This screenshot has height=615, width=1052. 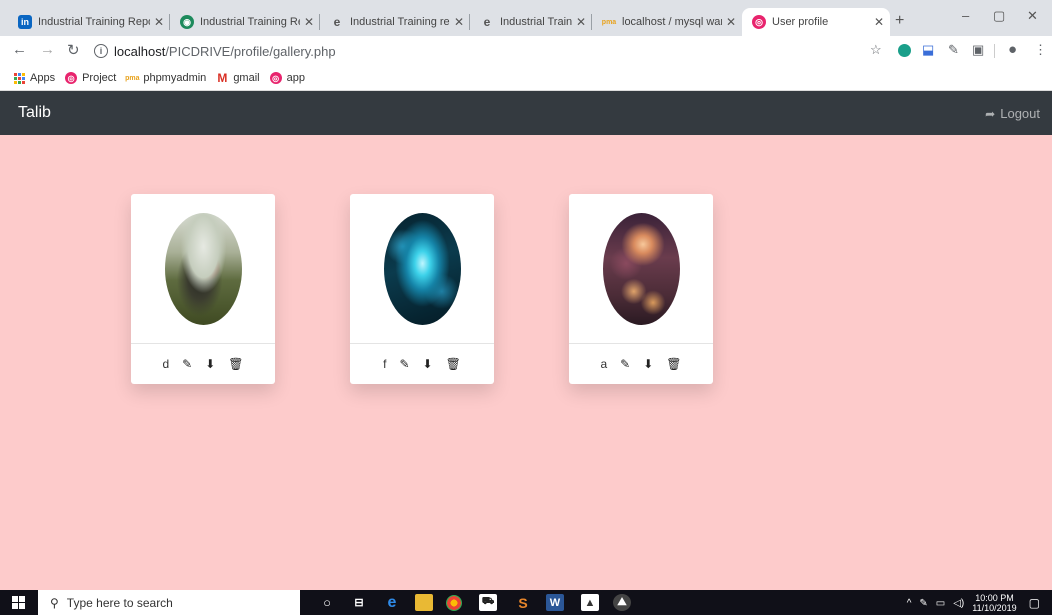 I want to click on browser-tab-1: in Industrial Training Repo ✕, so click(x=89, y=22).